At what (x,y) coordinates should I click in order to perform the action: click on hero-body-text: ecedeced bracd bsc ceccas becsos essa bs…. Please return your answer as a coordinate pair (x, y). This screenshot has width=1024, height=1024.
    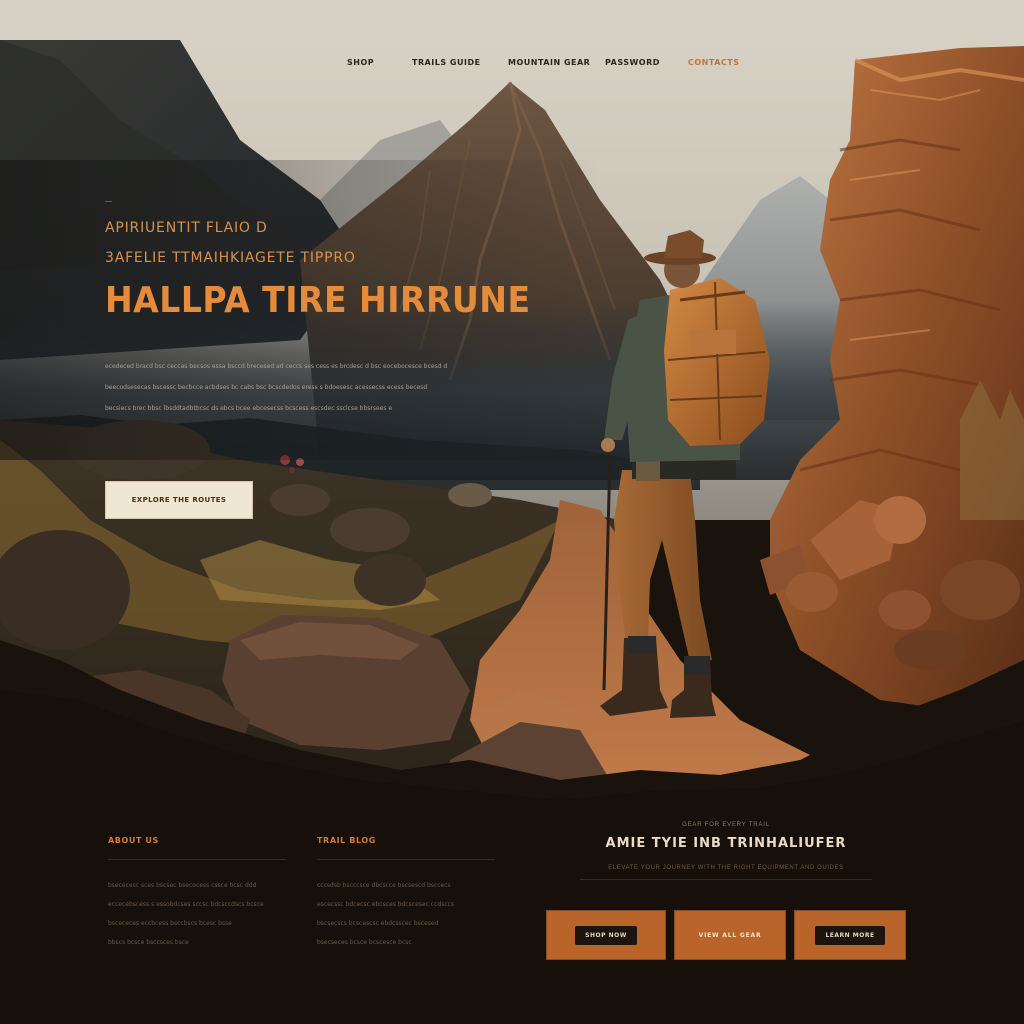
    Looking at the image, I should click on (310, 387).